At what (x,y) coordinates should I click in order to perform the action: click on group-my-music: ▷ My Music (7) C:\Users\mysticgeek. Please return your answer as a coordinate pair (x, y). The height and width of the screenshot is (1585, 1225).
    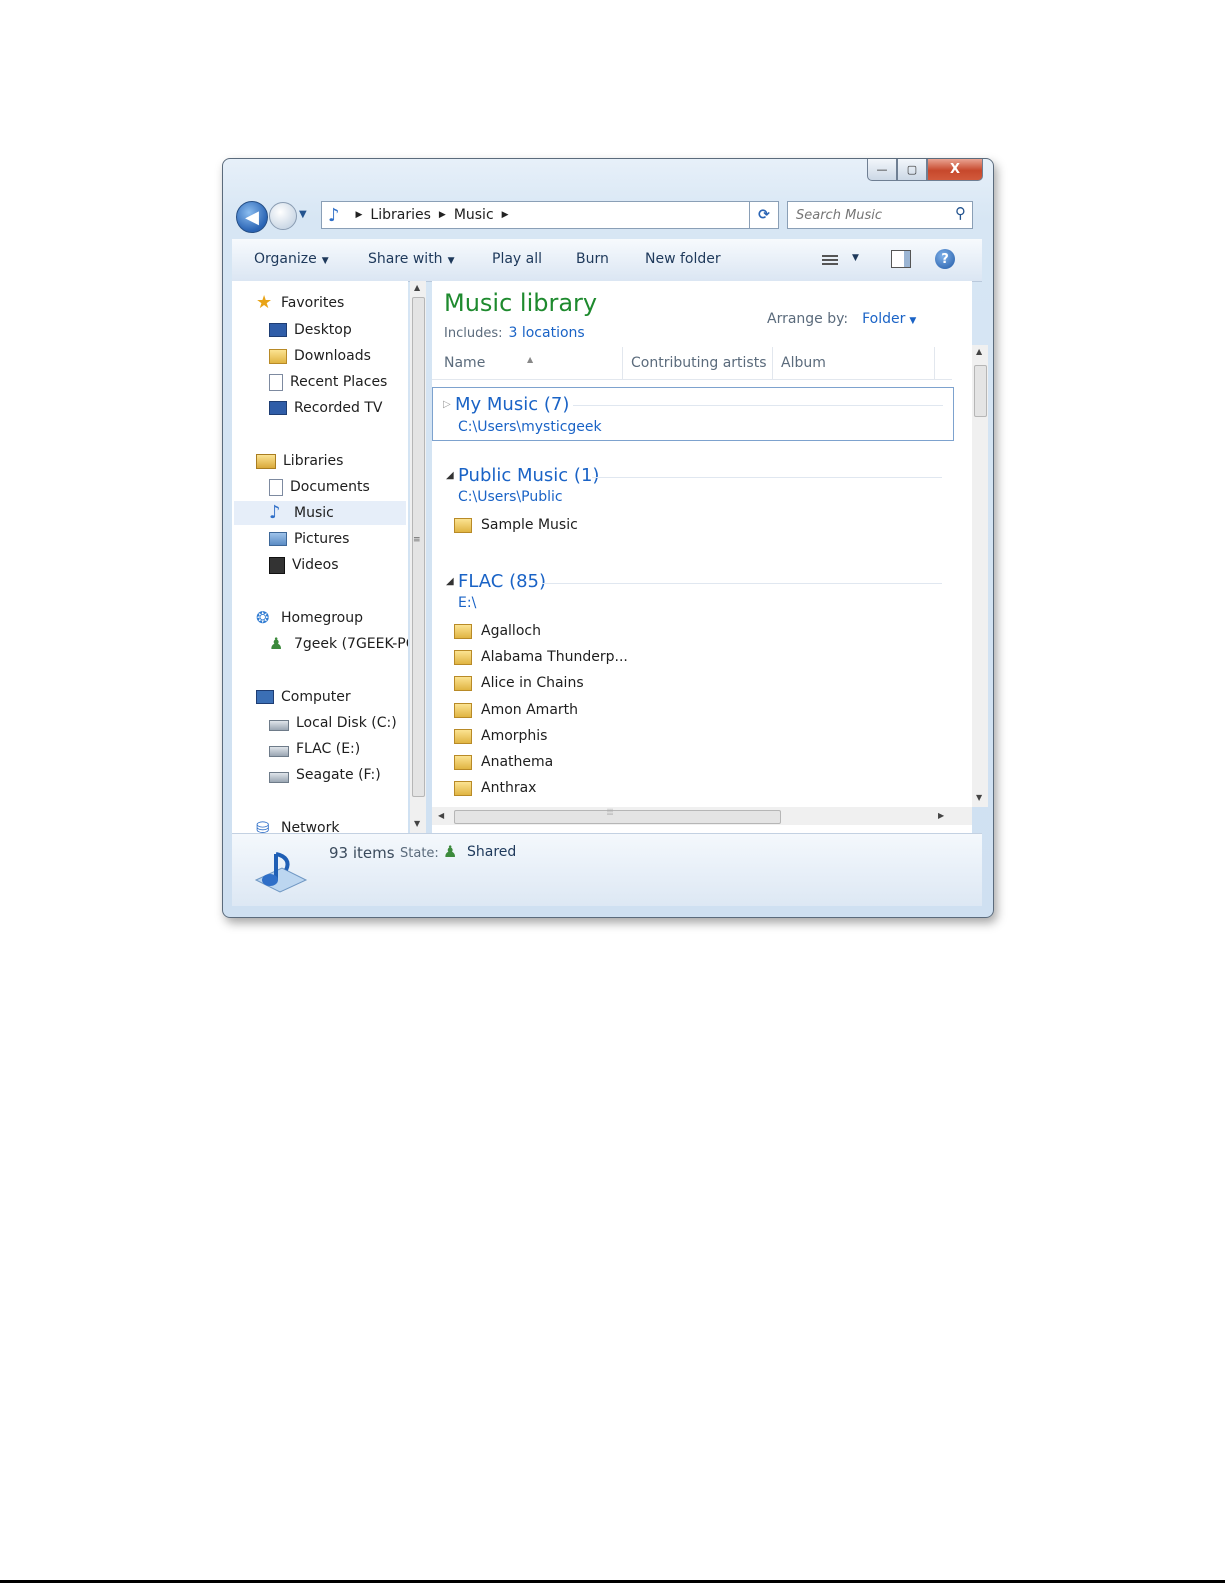
    Looking at the image, I should click on (693, 414).